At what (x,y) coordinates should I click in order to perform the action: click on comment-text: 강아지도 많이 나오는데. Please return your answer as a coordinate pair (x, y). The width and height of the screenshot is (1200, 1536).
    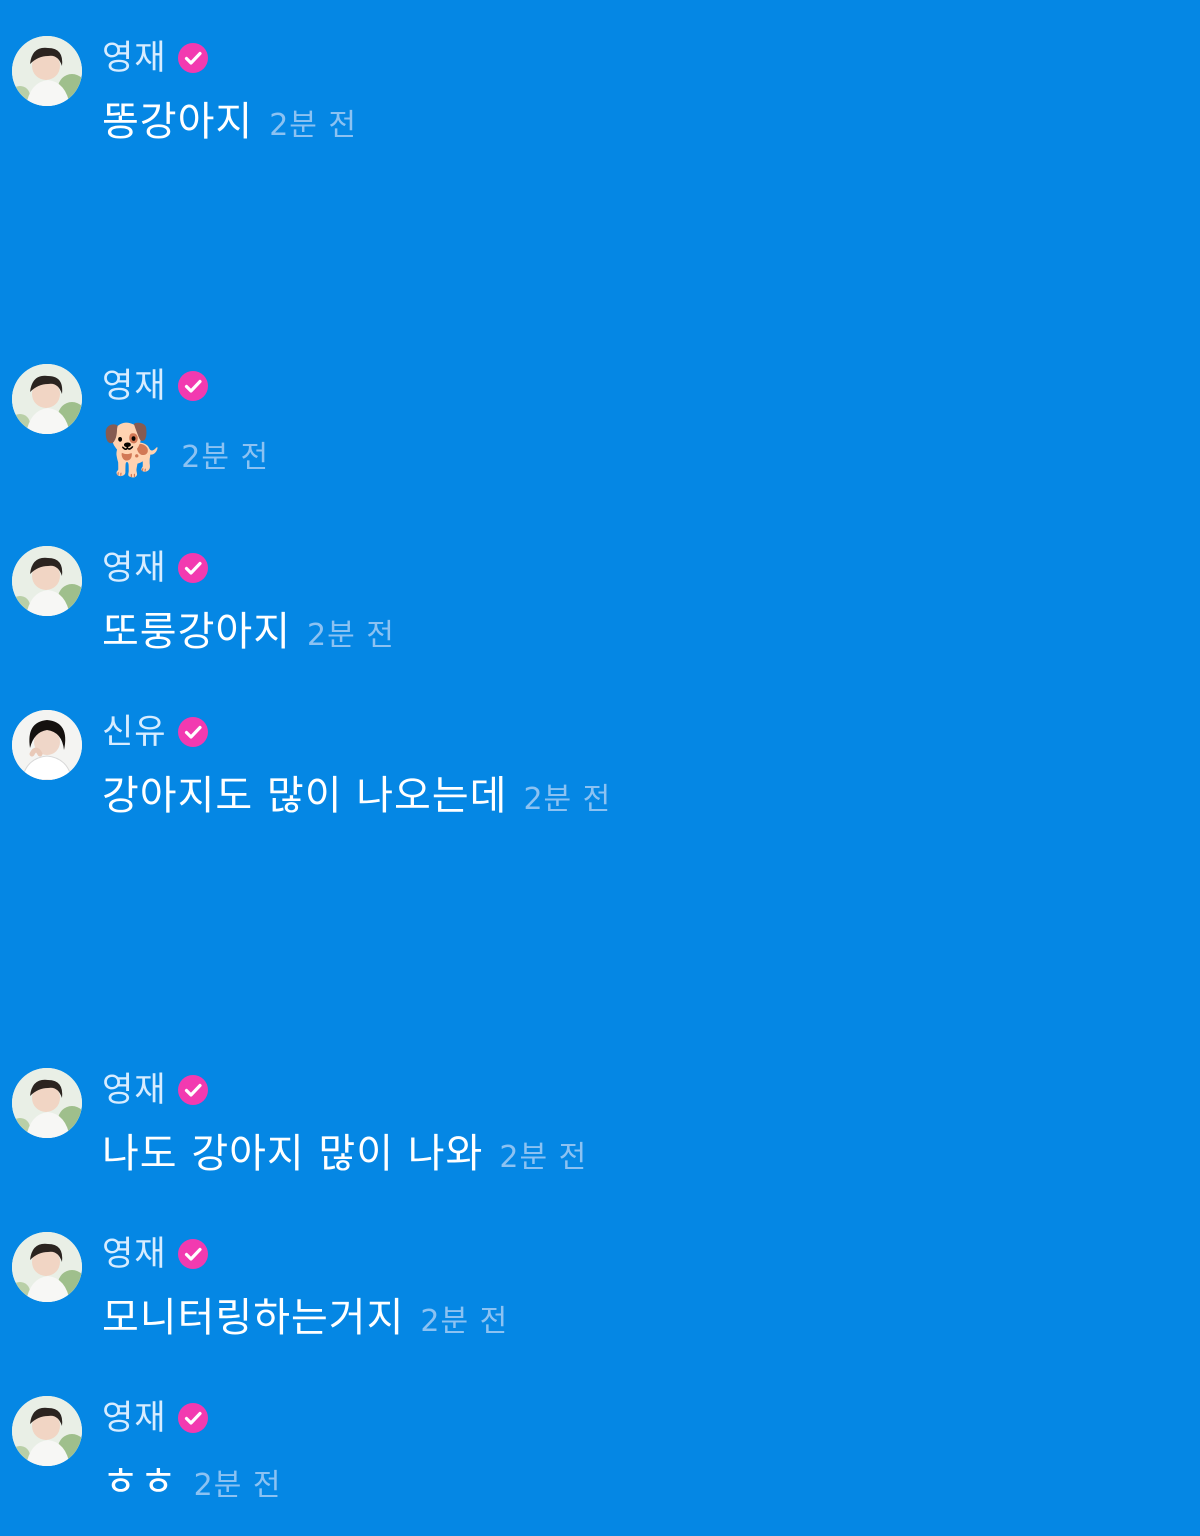
    Looking at the image, I should click on (305, 796).